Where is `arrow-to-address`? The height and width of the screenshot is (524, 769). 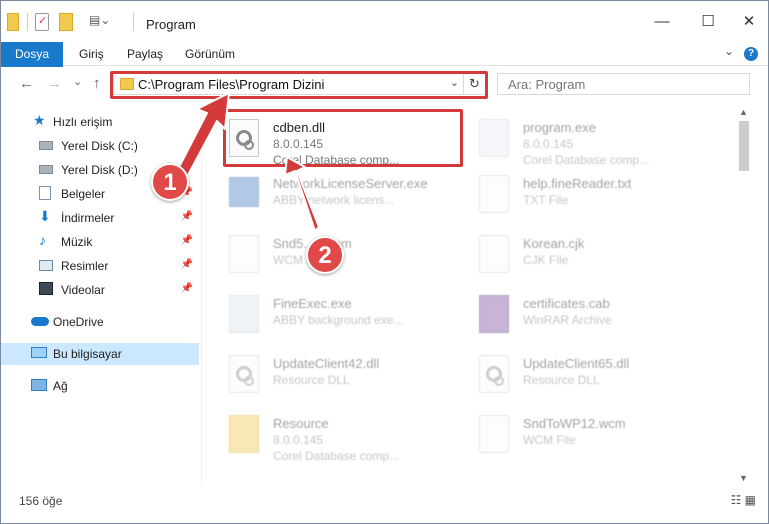
arrow-to-address is located at coordinates (203, 135).